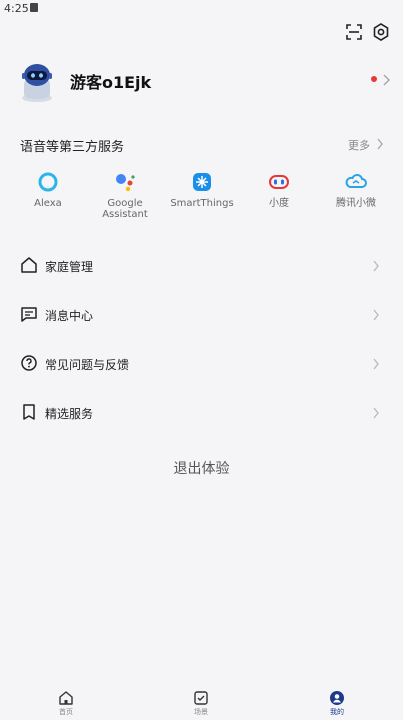  What do you see at coordinates (381, 32) in the screenshot?
I see `settings-icon` at bounding box center [381, 32].